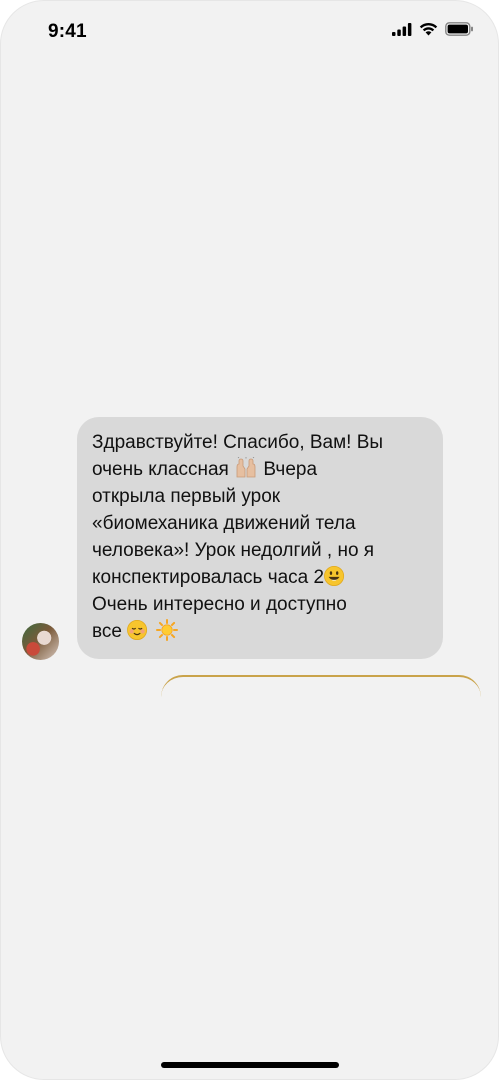 The height and width of the screenshot is (1080, 499). What do you see at coordinates (290, 469) in the screenshot?
I see `message-text-part: Вчера` at bounding box center [290, 469].